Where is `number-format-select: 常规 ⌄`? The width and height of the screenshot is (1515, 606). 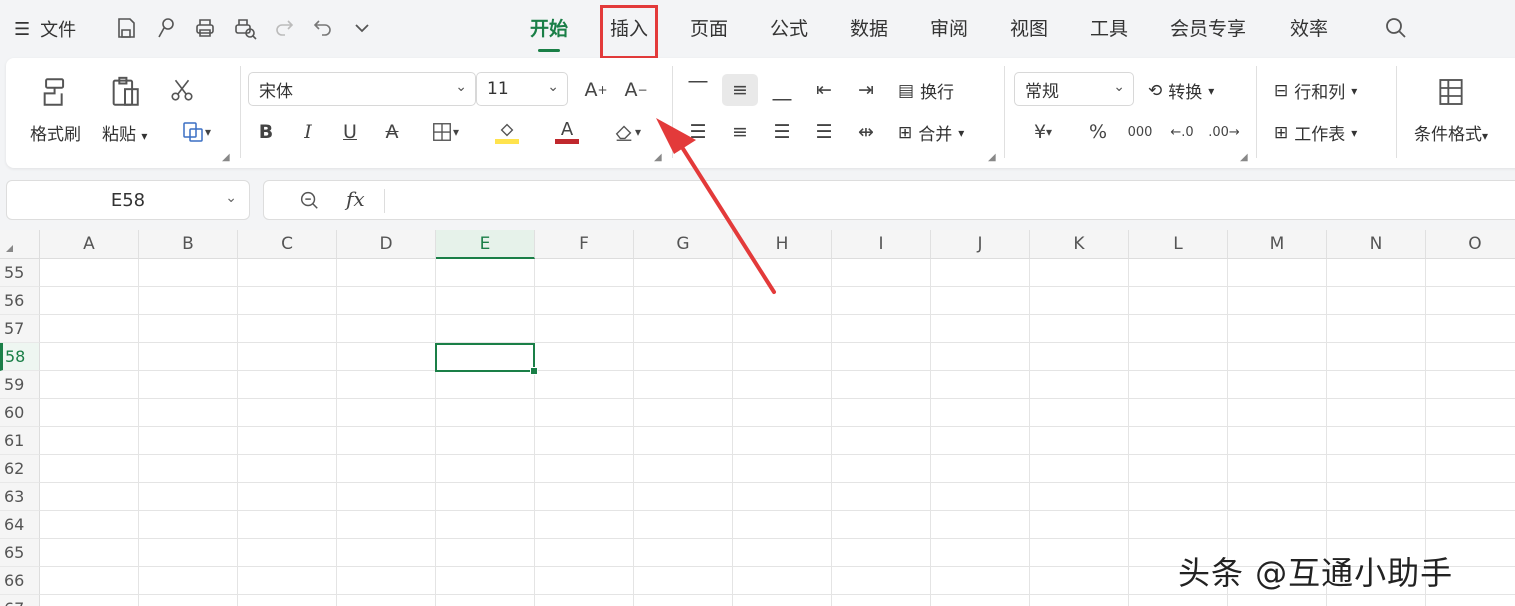
number-format-select: 常规 ⌄ is located at coordinates (1074, 89).